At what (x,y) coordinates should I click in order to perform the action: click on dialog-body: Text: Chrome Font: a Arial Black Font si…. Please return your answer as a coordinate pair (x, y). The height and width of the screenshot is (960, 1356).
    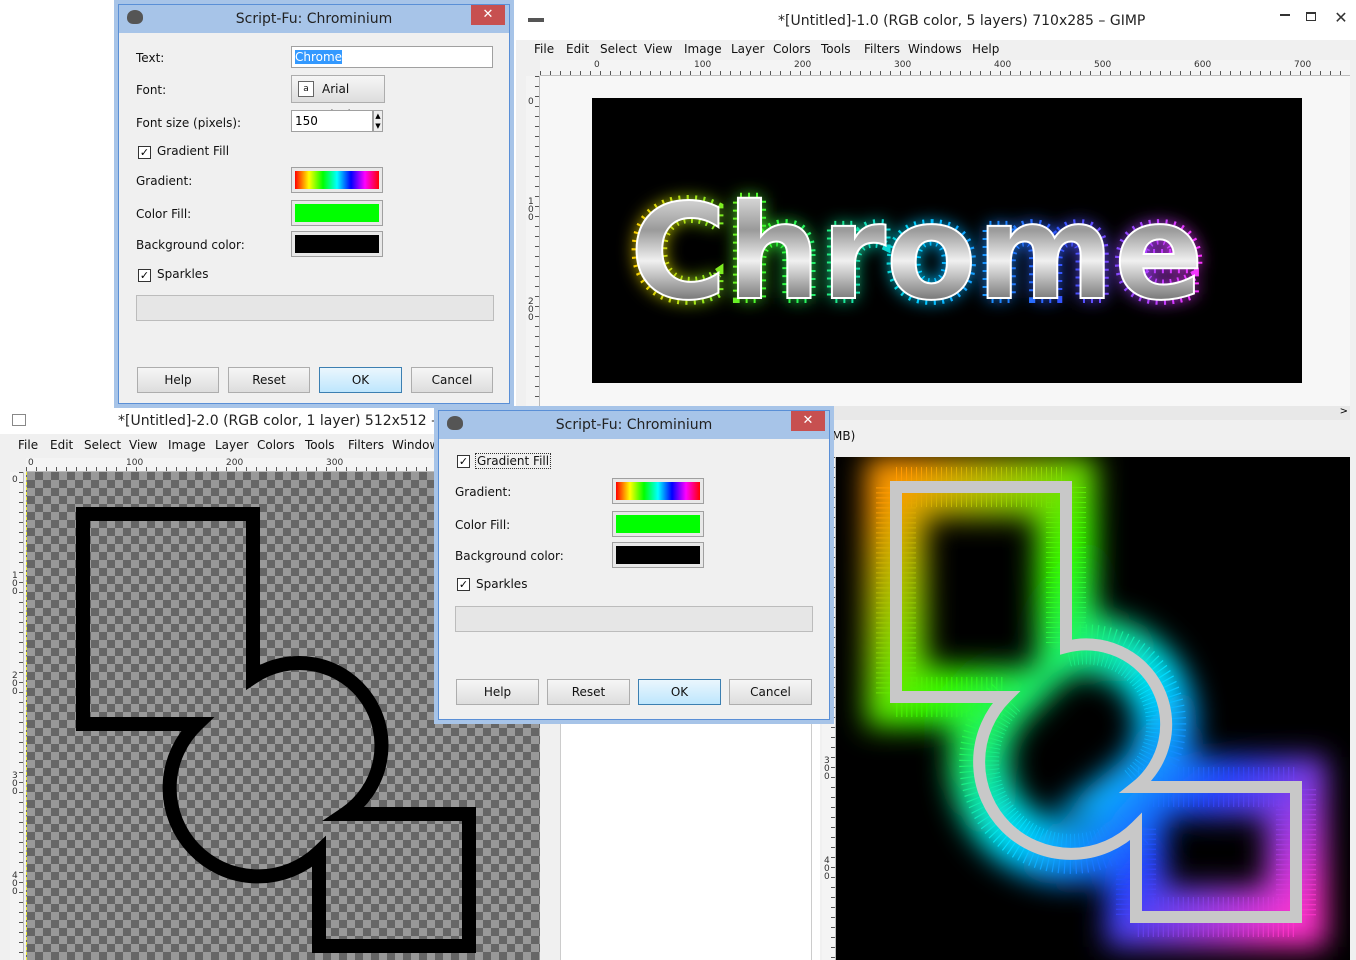
    Looking at the image, I should click on (314, 218).